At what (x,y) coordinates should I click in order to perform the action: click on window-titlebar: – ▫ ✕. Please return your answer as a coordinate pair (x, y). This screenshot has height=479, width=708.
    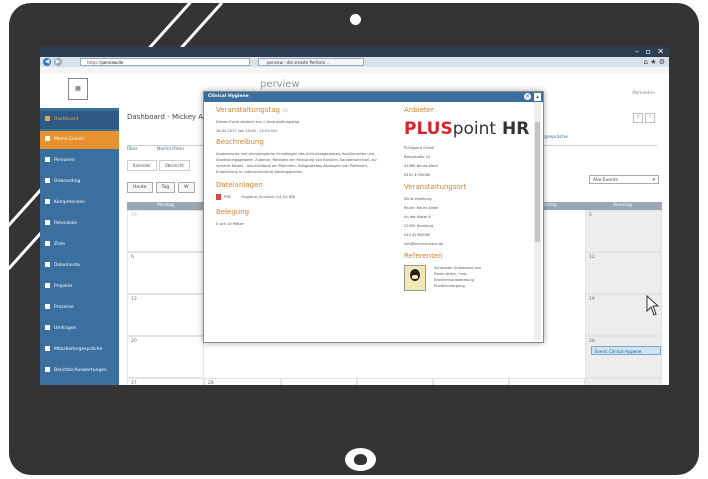
    Looking at the image, I should click on (354, 52).